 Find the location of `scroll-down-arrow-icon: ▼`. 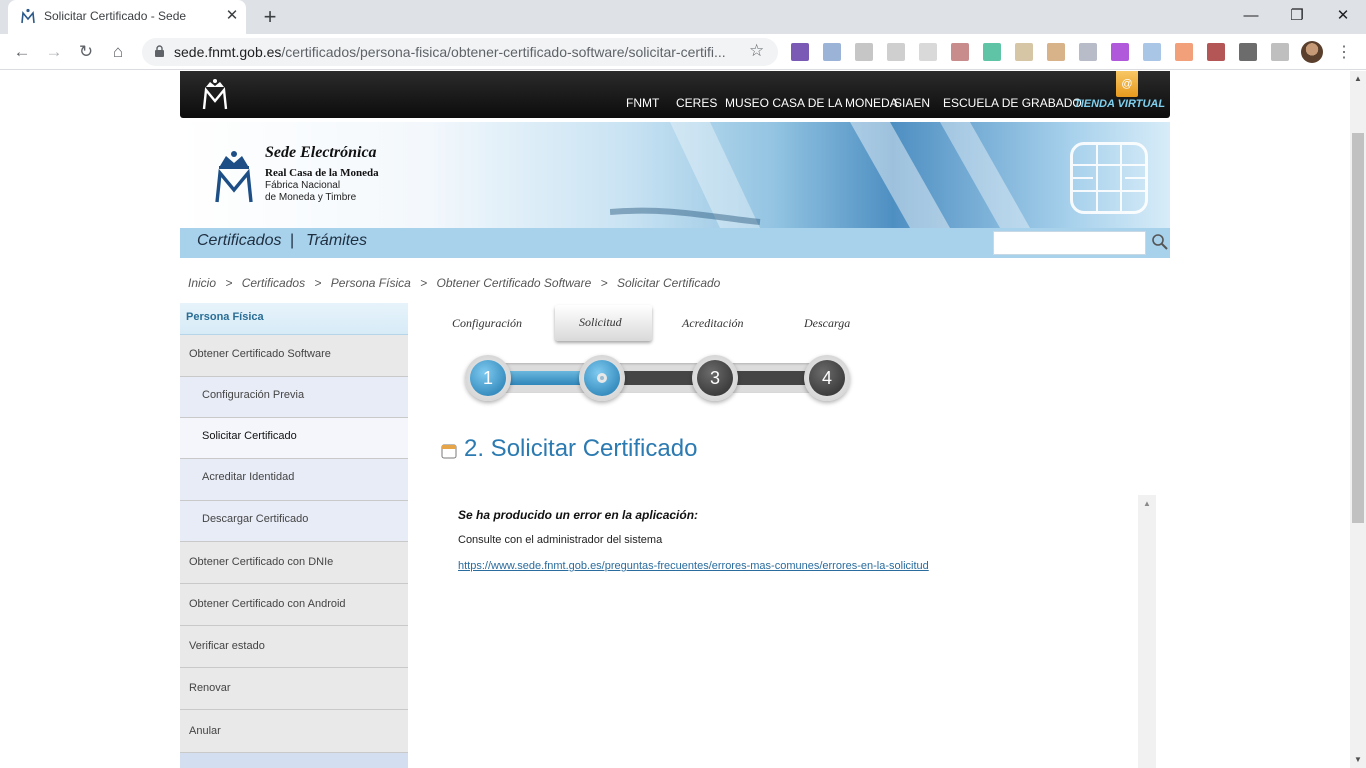

scroll-down-arrow-icon: ▼ is located at coordinates (1358, 760).